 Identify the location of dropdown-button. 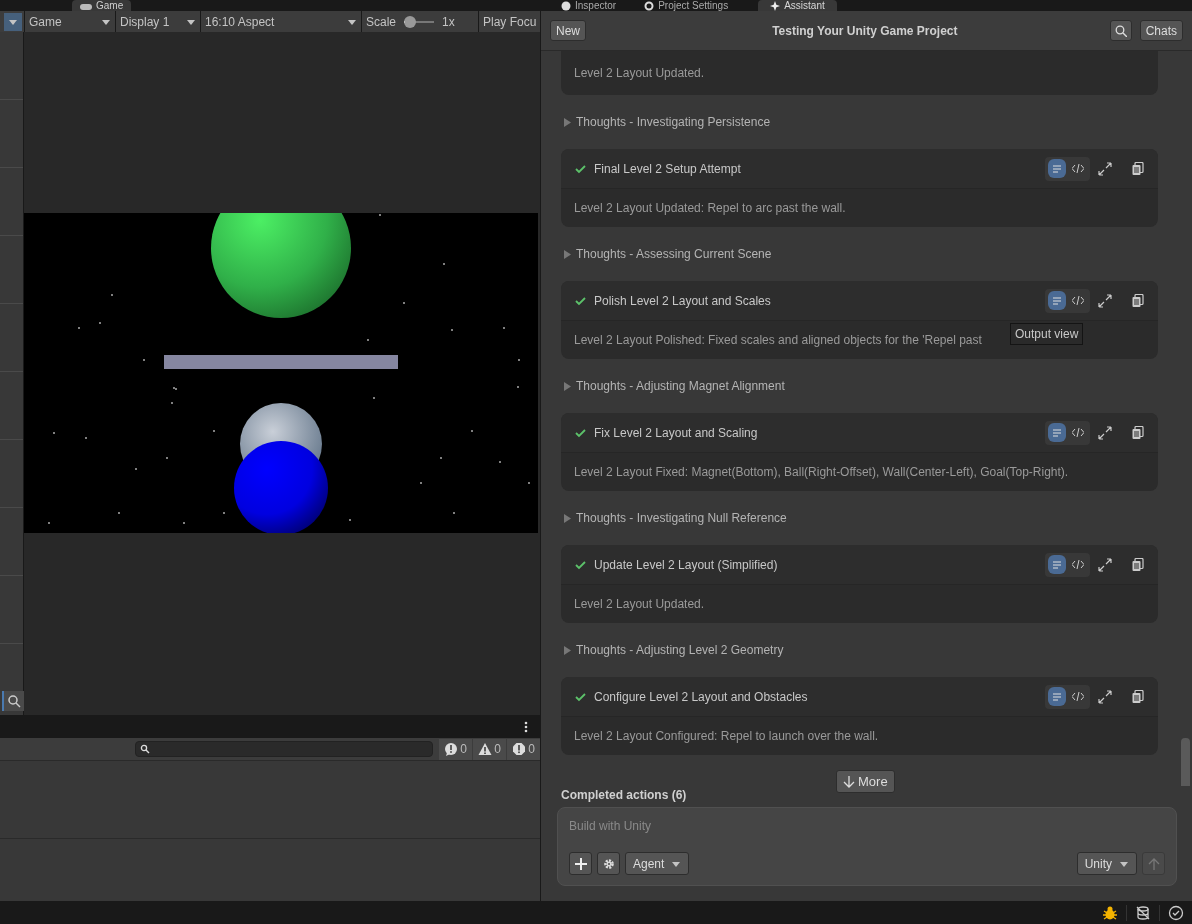
(13, 21).